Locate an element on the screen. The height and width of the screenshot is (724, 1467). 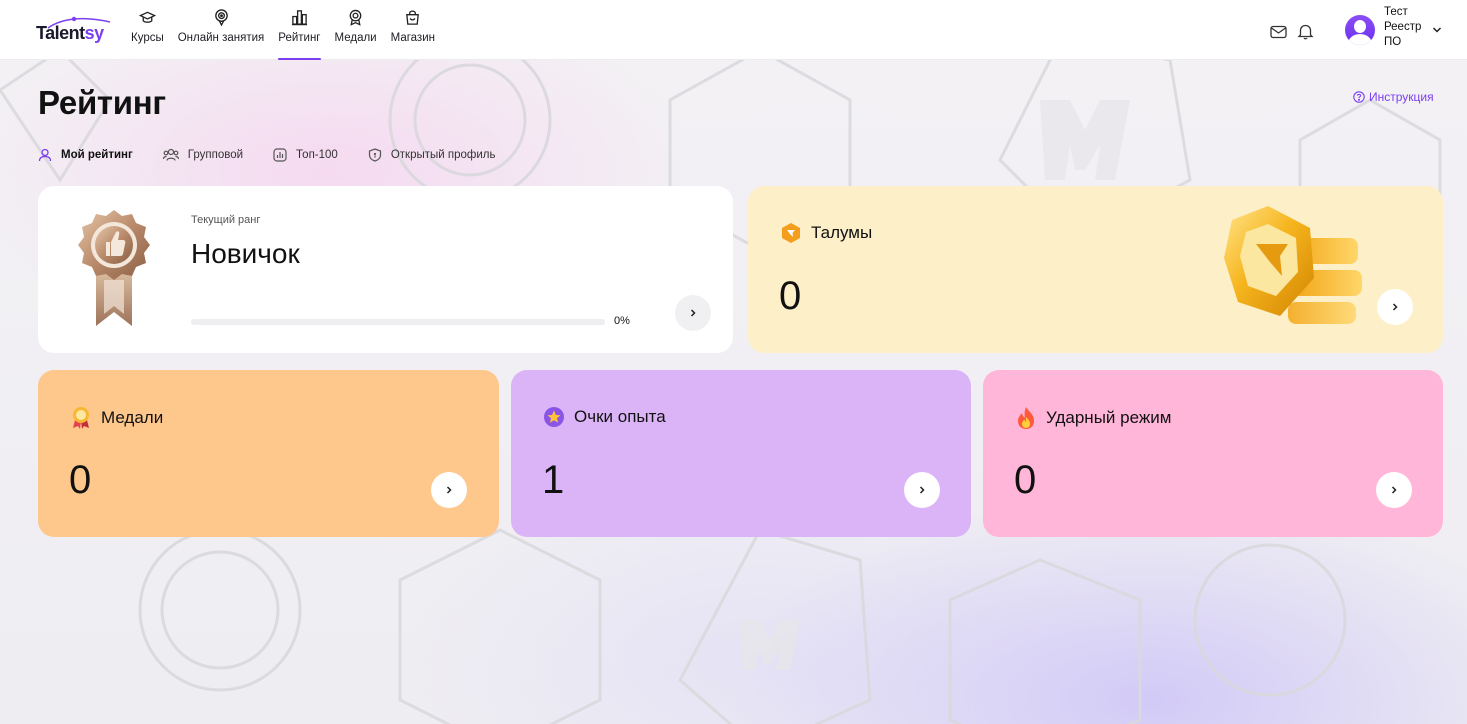
tab-label: Мой рейтинг is located at coordinates (97, 155).